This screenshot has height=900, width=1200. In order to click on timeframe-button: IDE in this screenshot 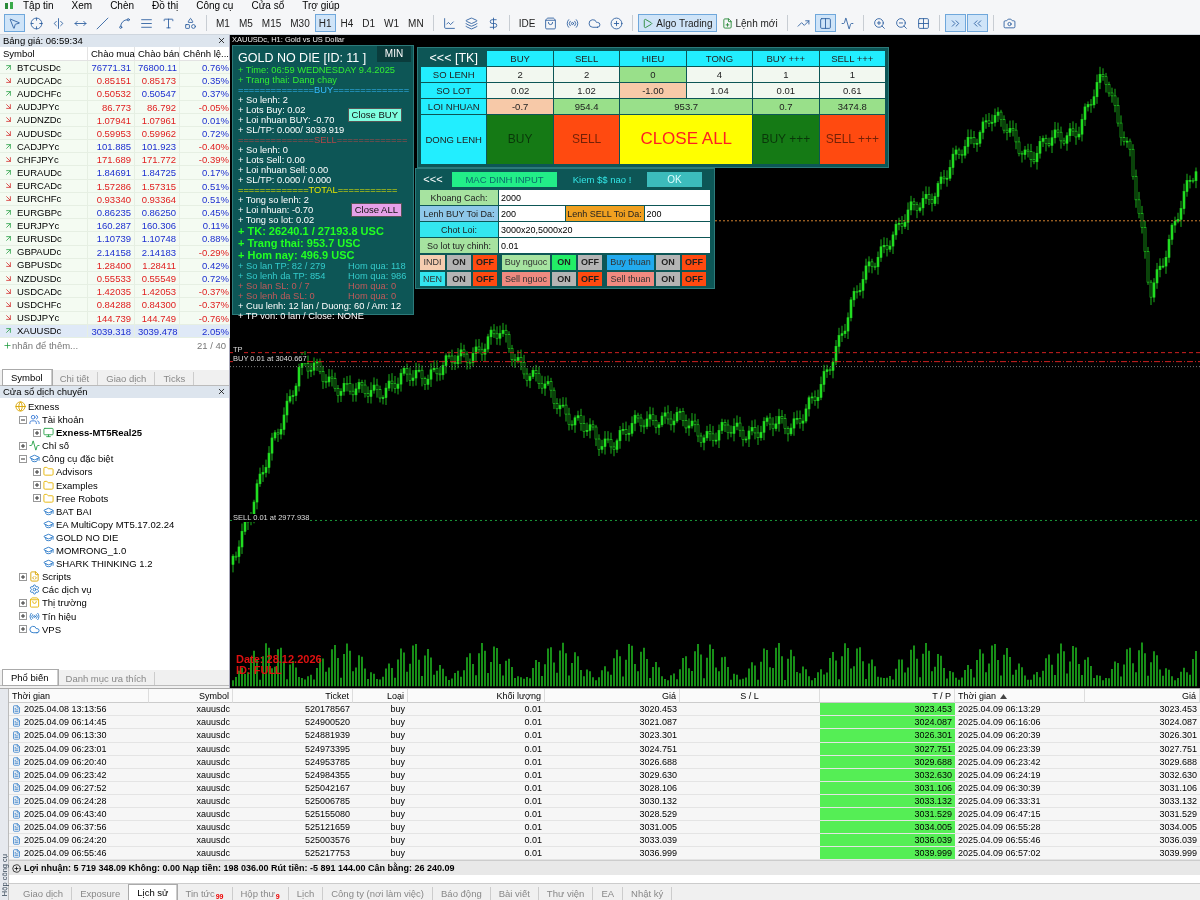, I will do `click(527, 23)`.